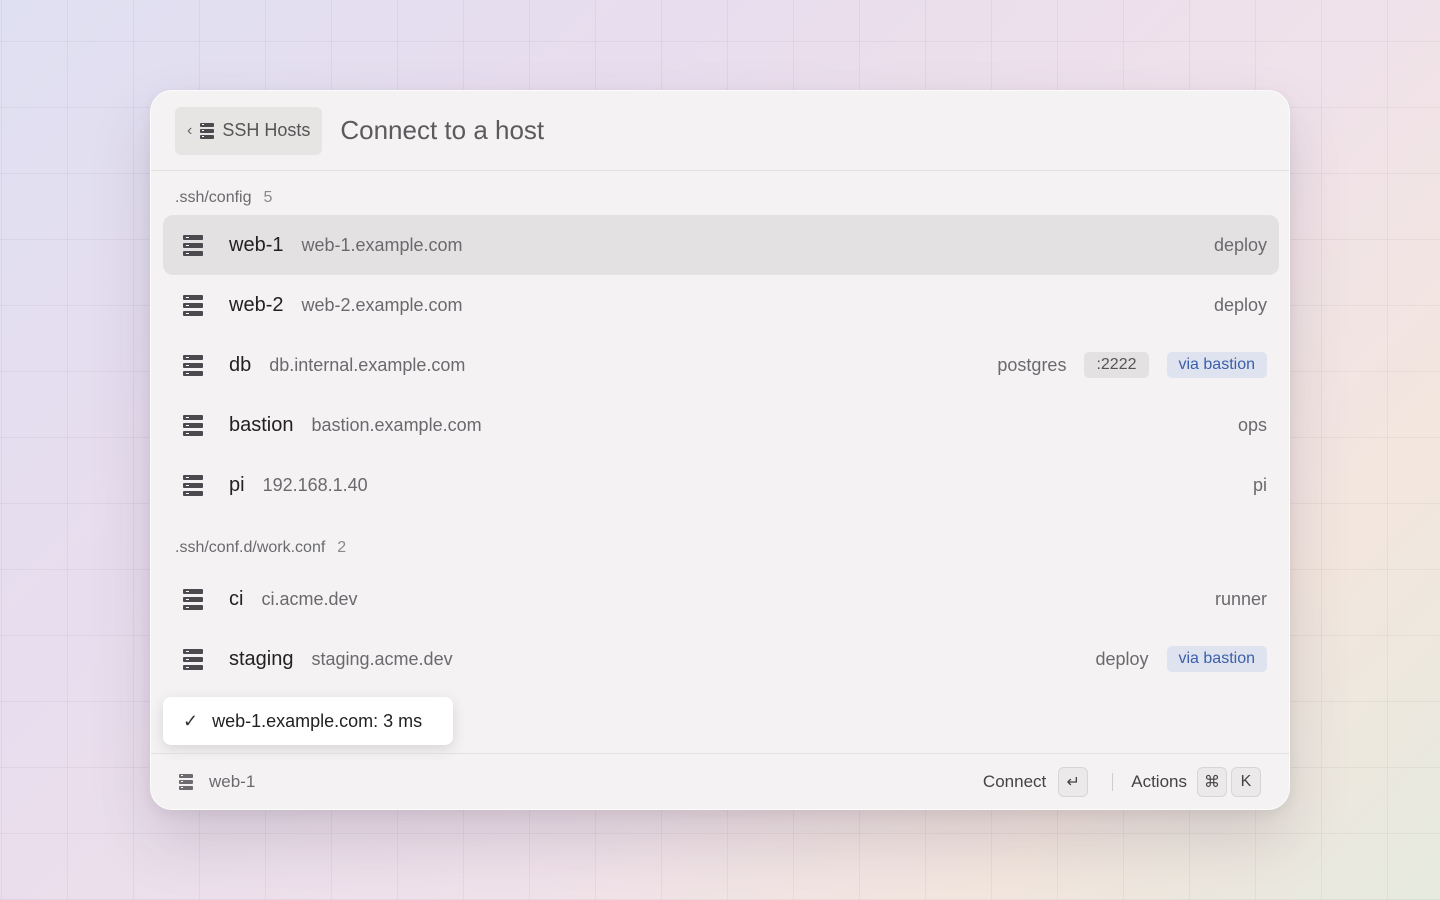 The image size is (1440, 900). What do you see at coordinates (721, 599) in the screenshot?
I see `host-row: ci ci.acme.dev runner` at bounding box center [721, 599].